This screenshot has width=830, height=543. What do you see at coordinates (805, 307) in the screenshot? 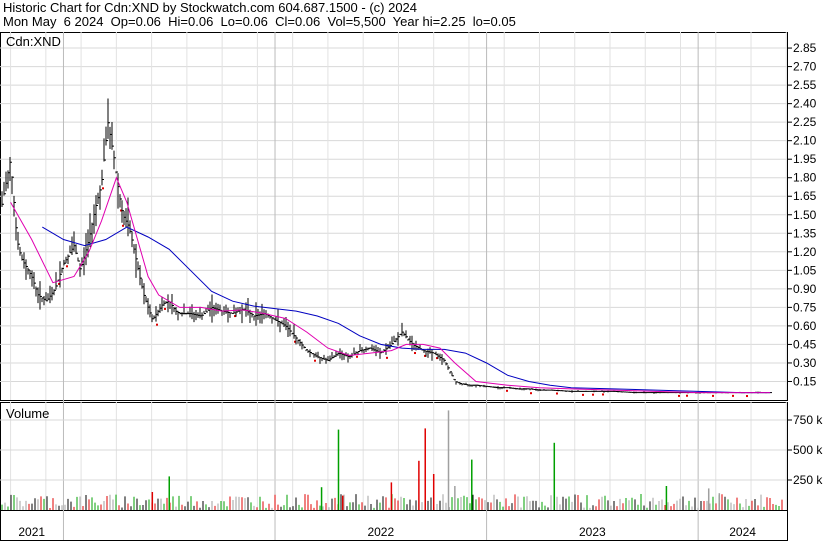
I see `price-tick-label: 0.75` at bounding box center [805, 307].